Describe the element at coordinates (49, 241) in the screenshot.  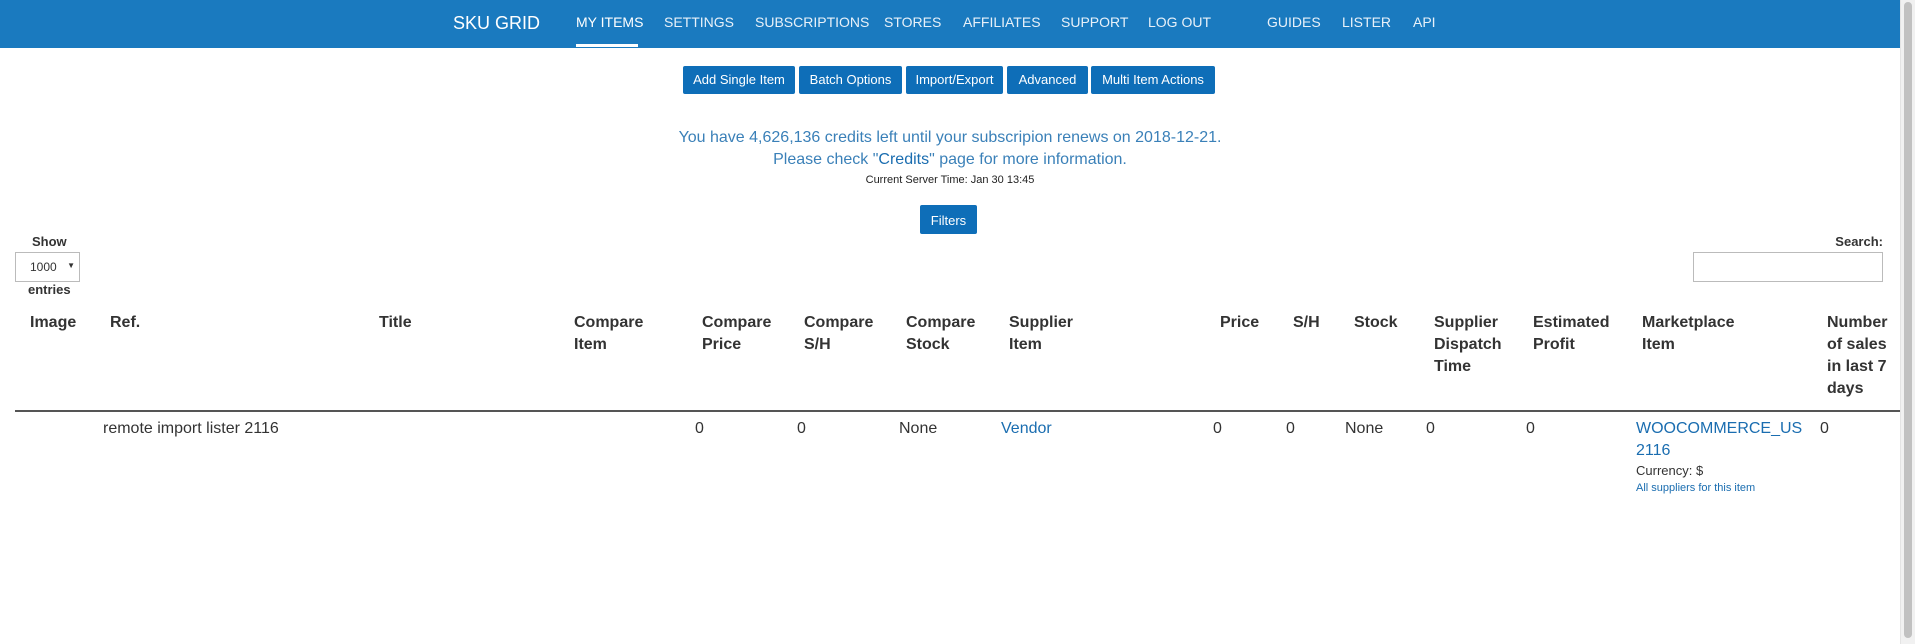
I see `show-label: Show` at that location.